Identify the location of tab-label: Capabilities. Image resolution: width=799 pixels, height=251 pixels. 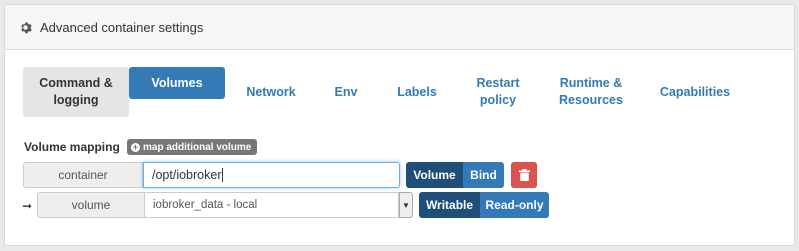
(695, 91).